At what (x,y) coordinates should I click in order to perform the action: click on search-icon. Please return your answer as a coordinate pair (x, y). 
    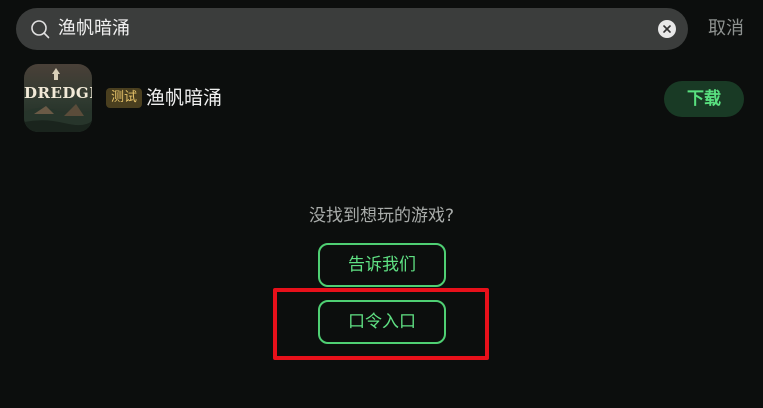
    Looking at the image, I should click on (40, 29).